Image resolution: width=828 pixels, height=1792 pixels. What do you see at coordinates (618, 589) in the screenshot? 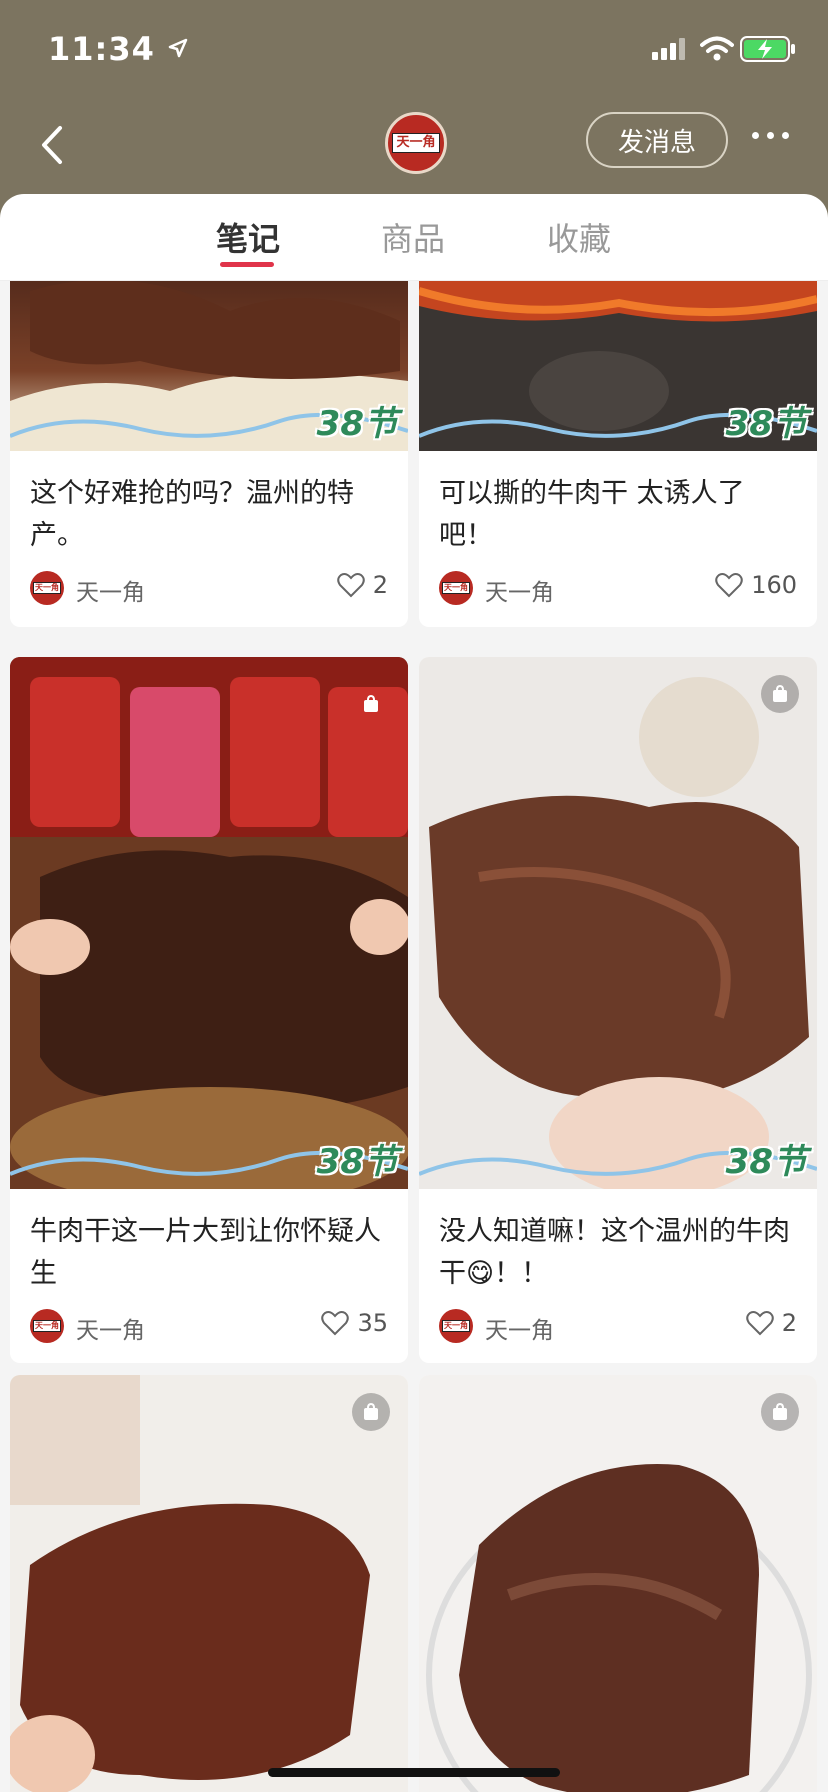
I see `note-meta: 天一角 天一角 160` at bounding box center [618, 589].